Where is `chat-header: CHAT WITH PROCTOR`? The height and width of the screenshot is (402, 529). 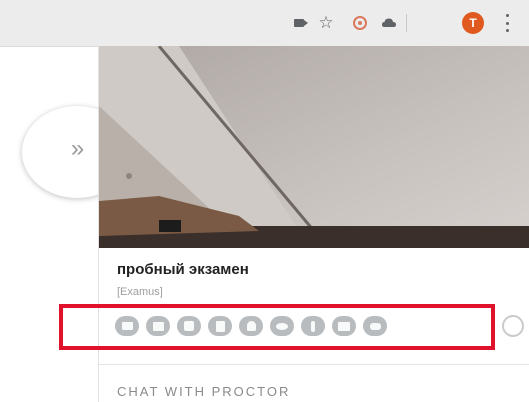
chat-header: CHAT WITH PROCTOR is located at coordinates (204, 391).